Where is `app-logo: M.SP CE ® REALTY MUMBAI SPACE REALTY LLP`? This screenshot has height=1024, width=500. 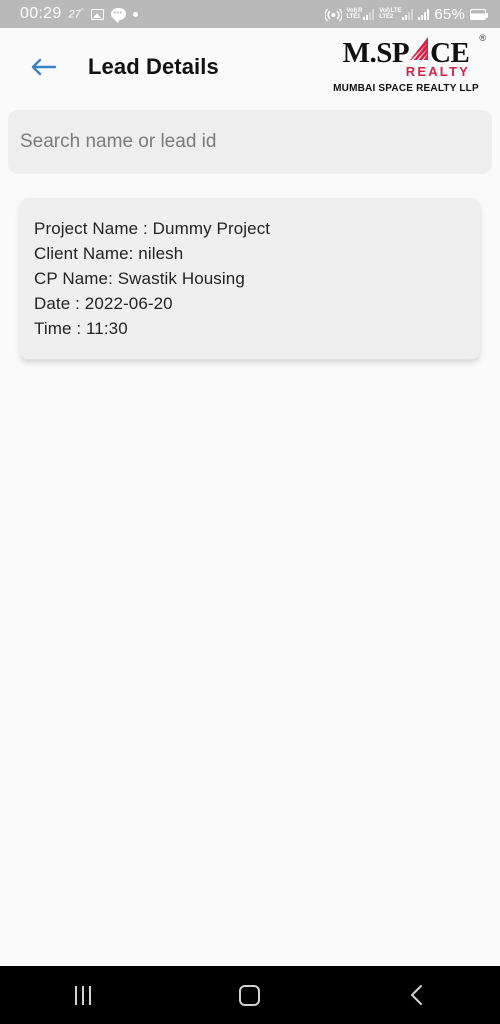
app-logo: M.SP CE ® REALTY MUMBAI SPACE REALTY LLP is located at coordinates (407, 63).